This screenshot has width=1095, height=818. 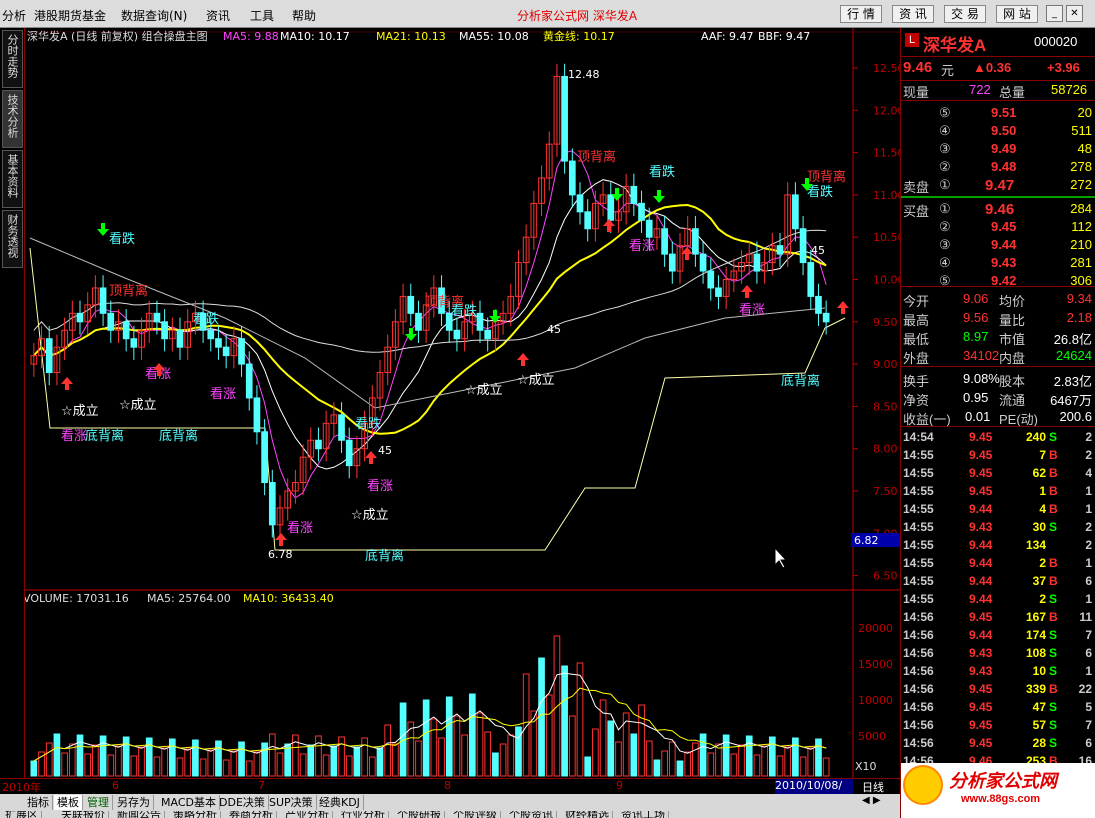 What do you see at coordinates (998, 456) in the screenshot?
I see `tick-row: 14:55 9.45 7 B 2` at bounding box center [998, 456].